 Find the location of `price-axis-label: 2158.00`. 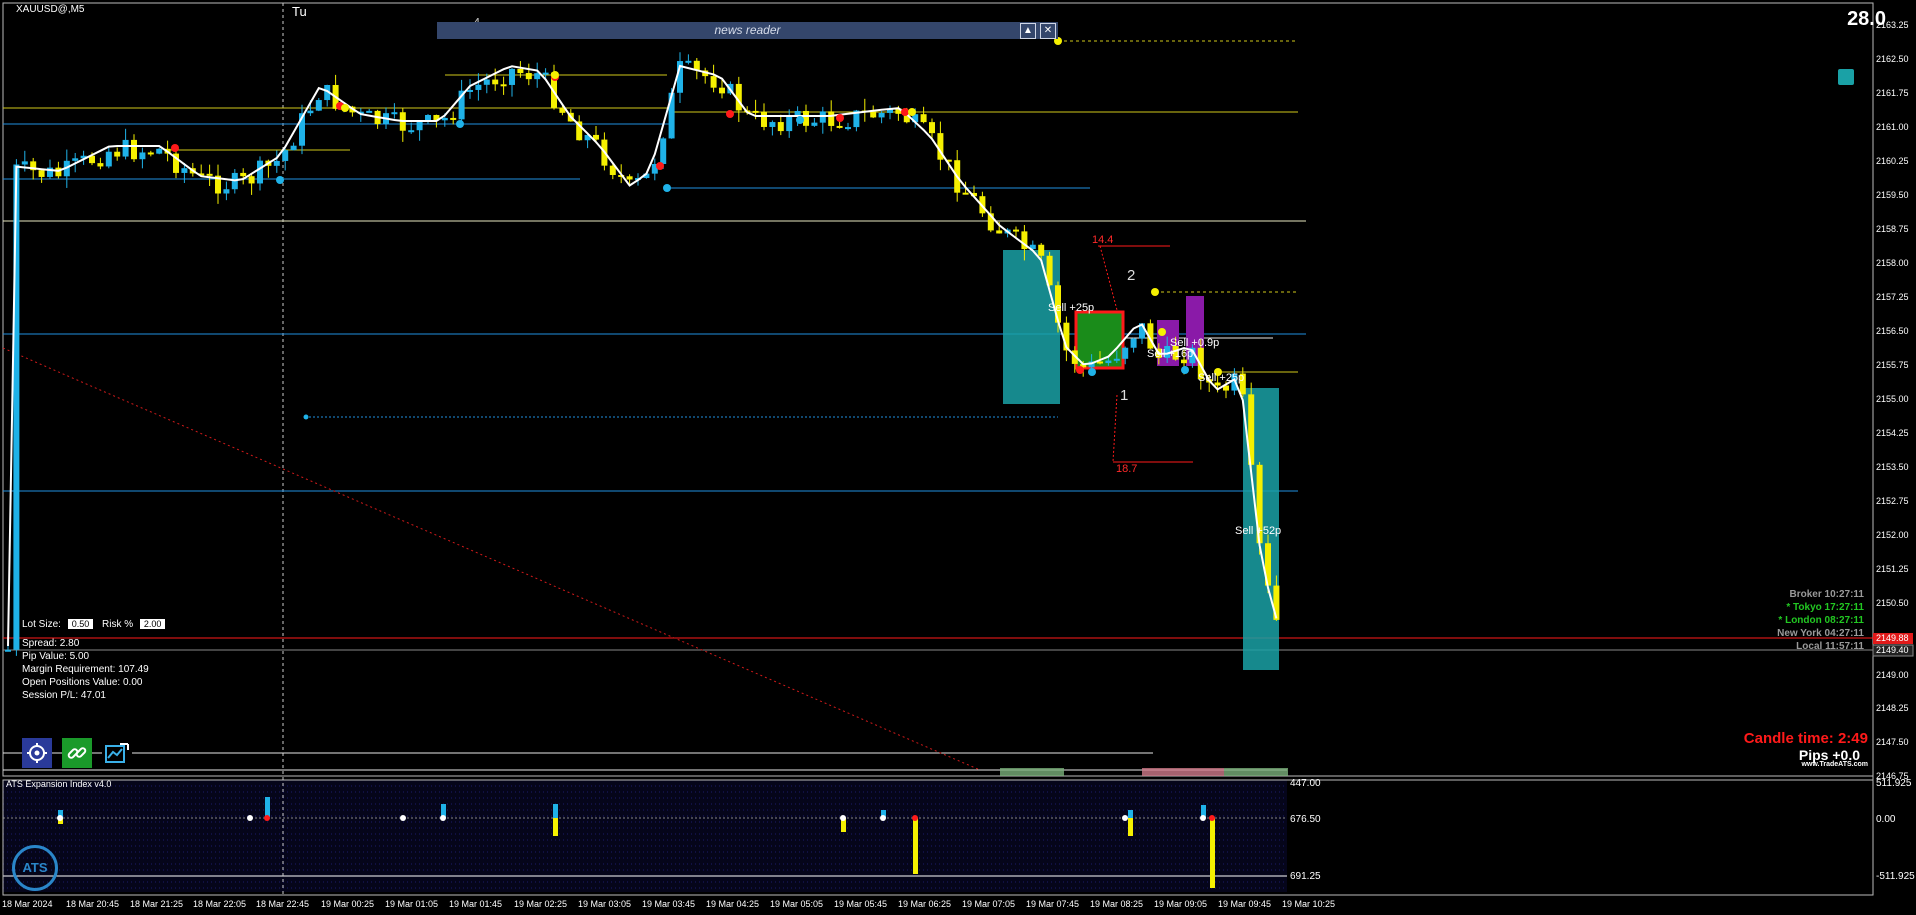

price-axis-label: 2158.00 is located at coordinates (1892, 263).